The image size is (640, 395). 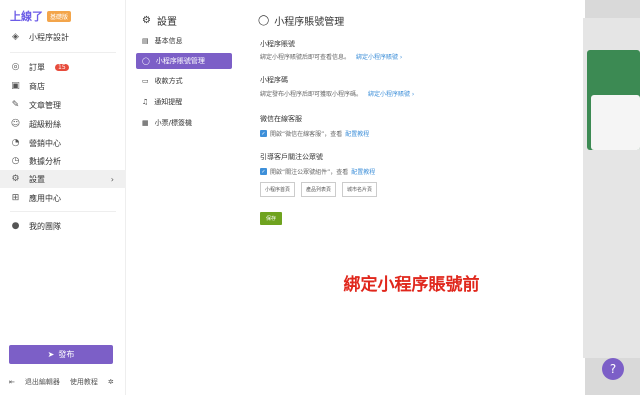 I want to click on menu-item-label: 小程序賬號管理, so click(x=180, y=61).